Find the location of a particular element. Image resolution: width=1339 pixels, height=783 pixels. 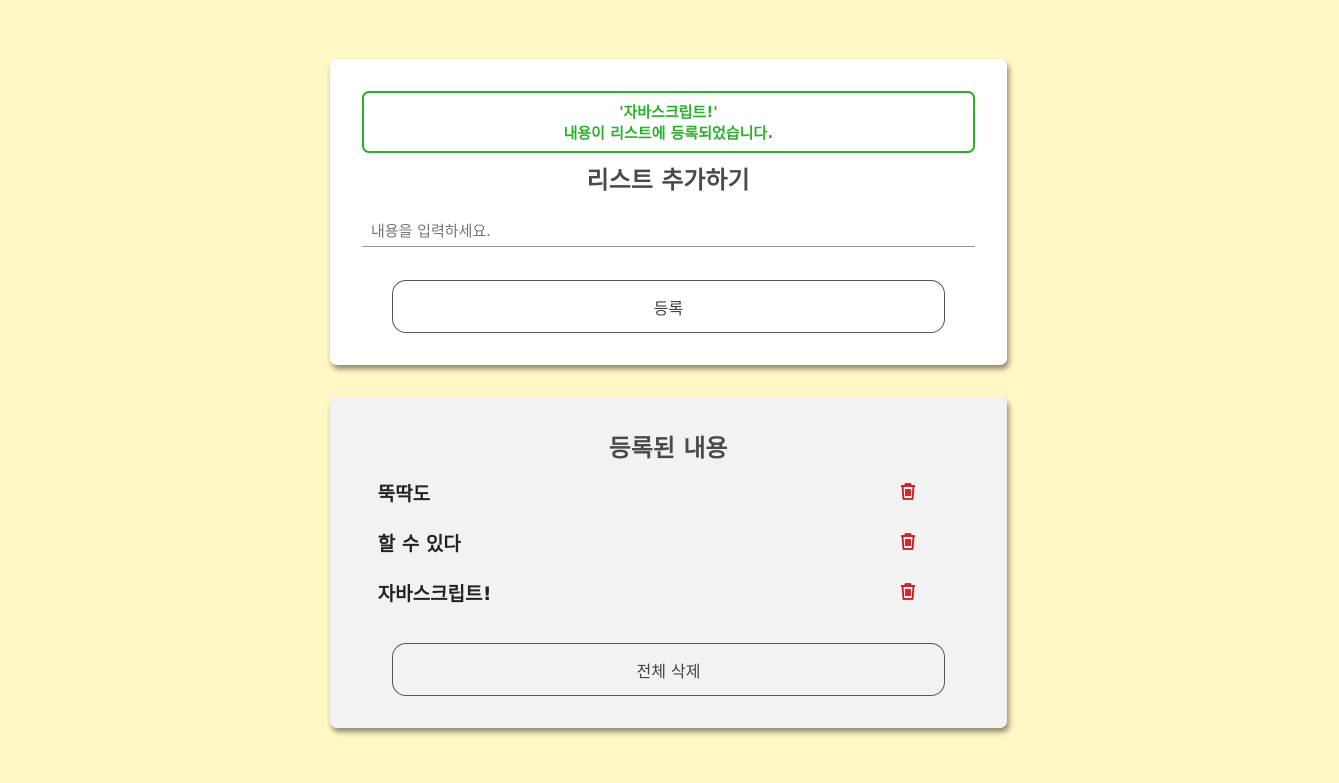

list-item: 뚝딱도 is located at coordinates (653, 498).